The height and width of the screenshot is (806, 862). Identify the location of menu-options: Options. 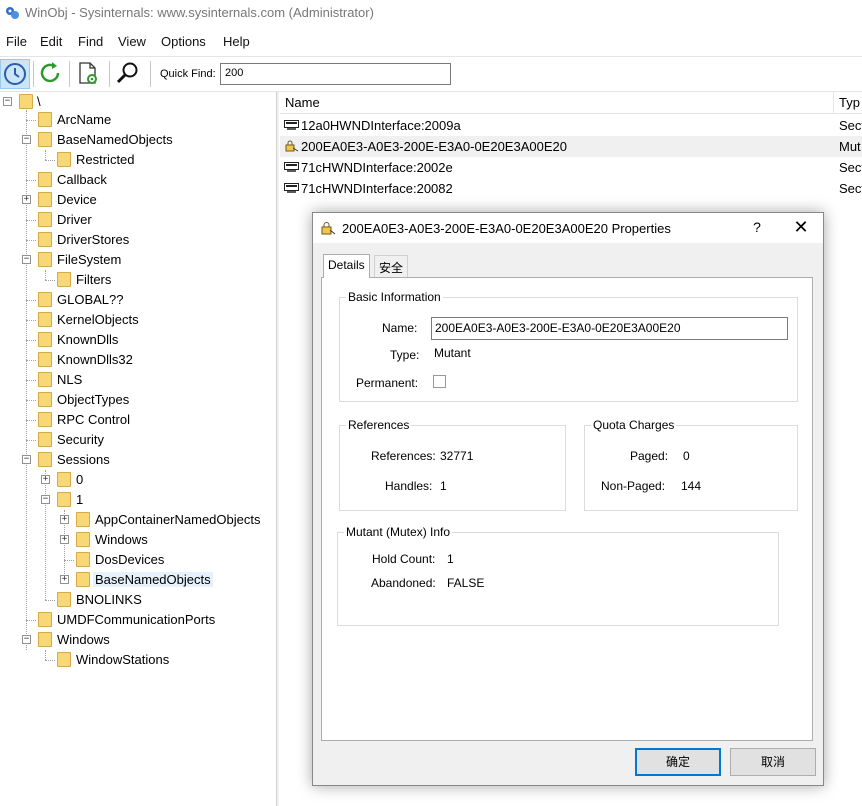
(183, 41).